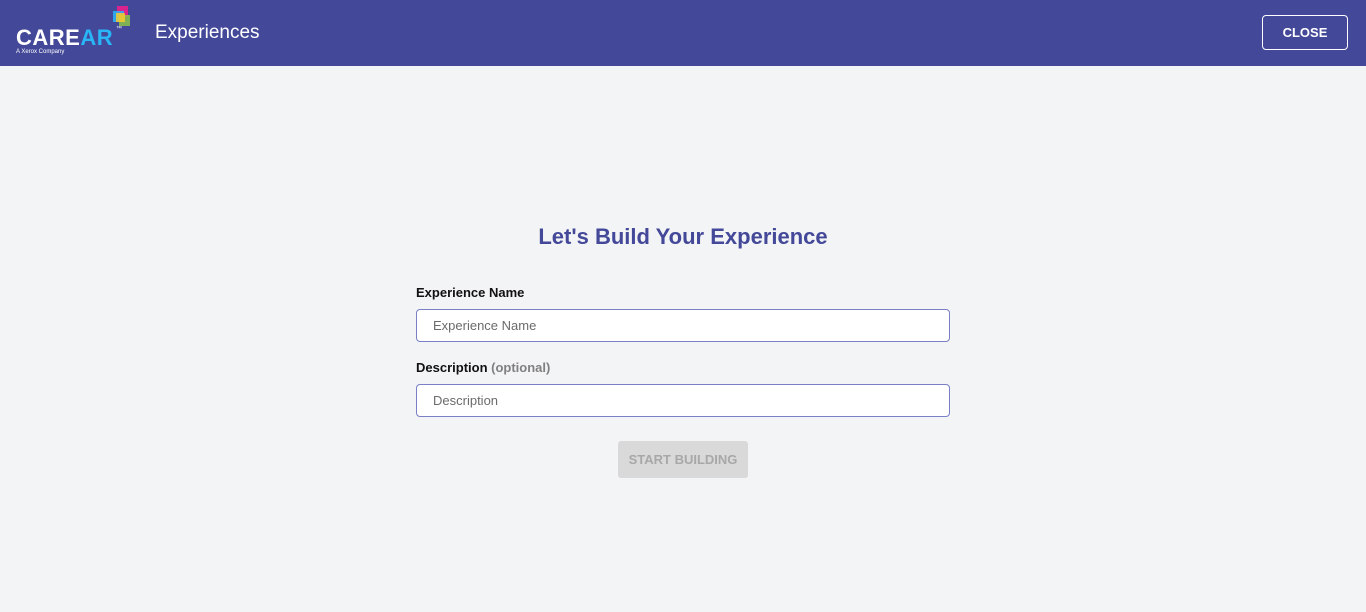 This screenshot has width=1366, height=612. I want to click on description-input, so click(683, 400).